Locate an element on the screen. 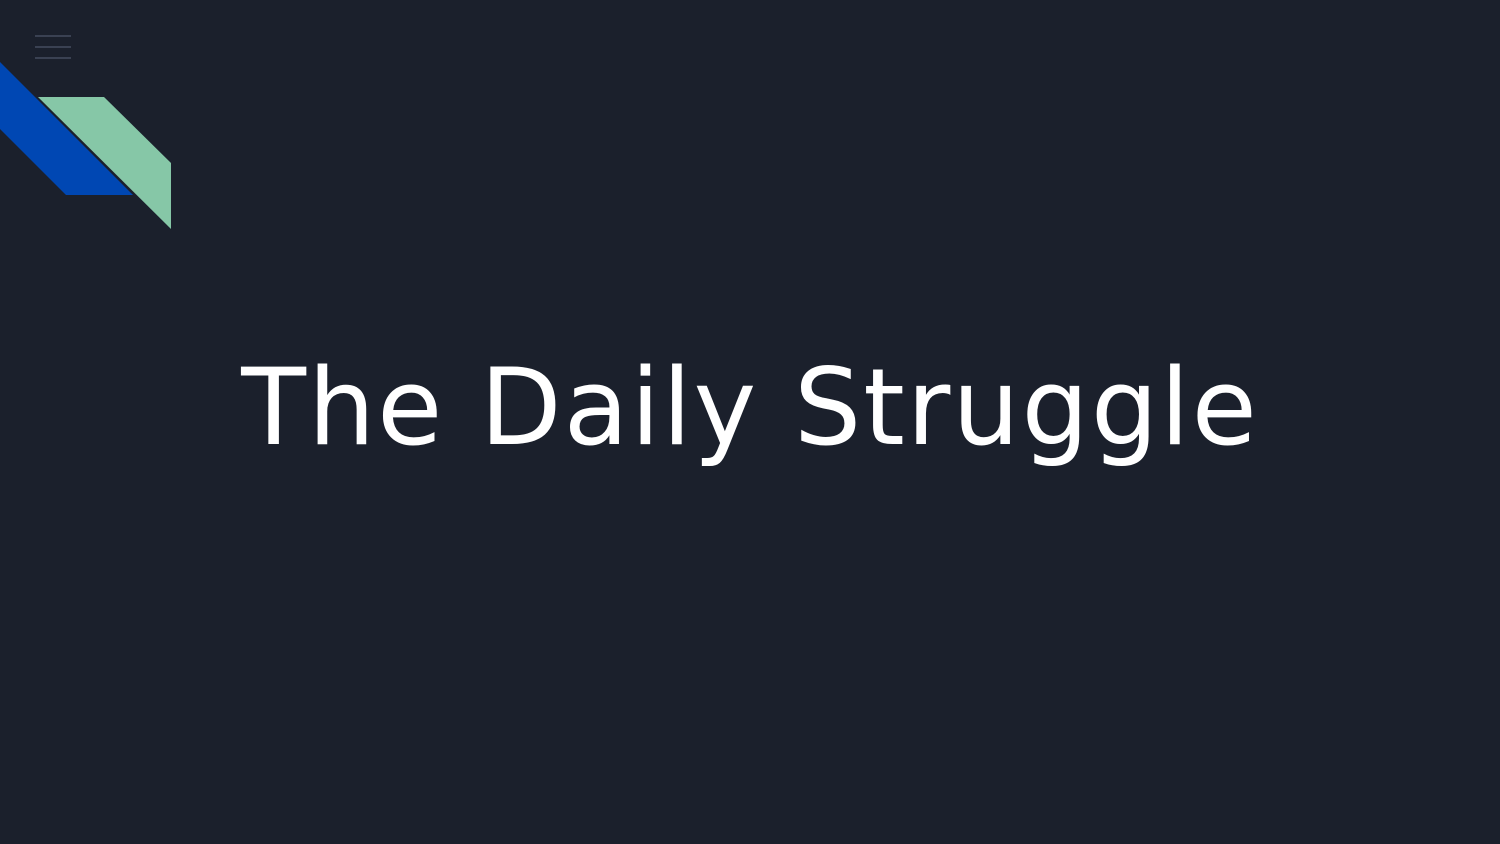 This screenshot has height=844, width=1500. slide-title: The Daily Struggle is located at coordinates (750, 407).